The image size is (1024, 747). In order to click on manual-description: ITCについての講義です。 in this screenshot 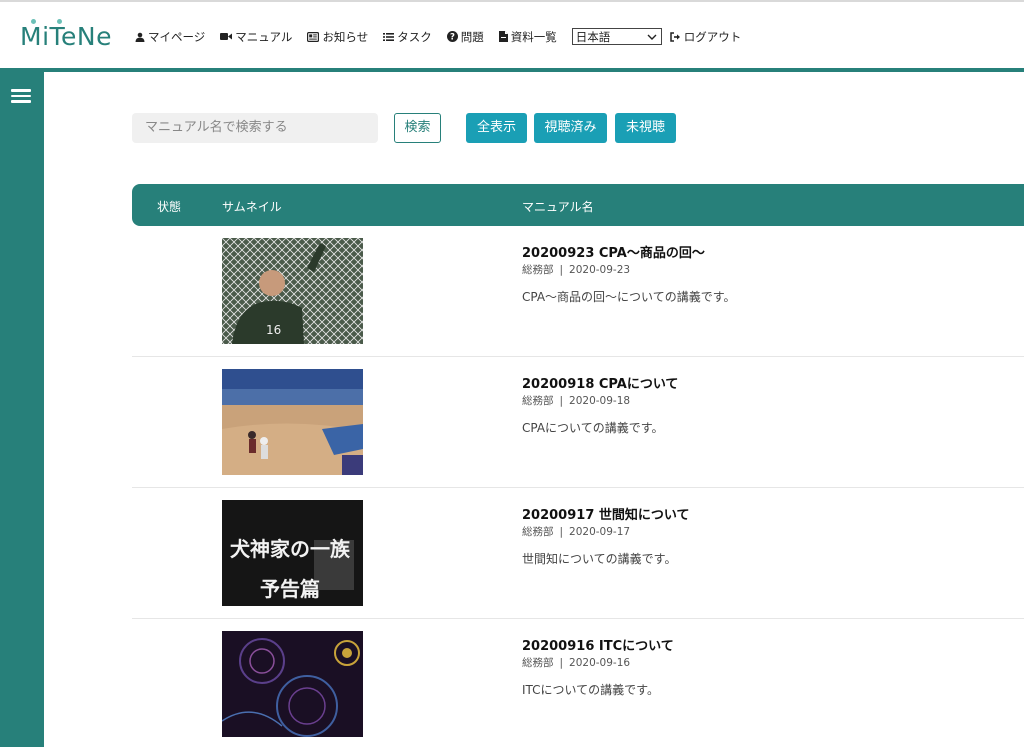, I will do `click(590, 690)`.